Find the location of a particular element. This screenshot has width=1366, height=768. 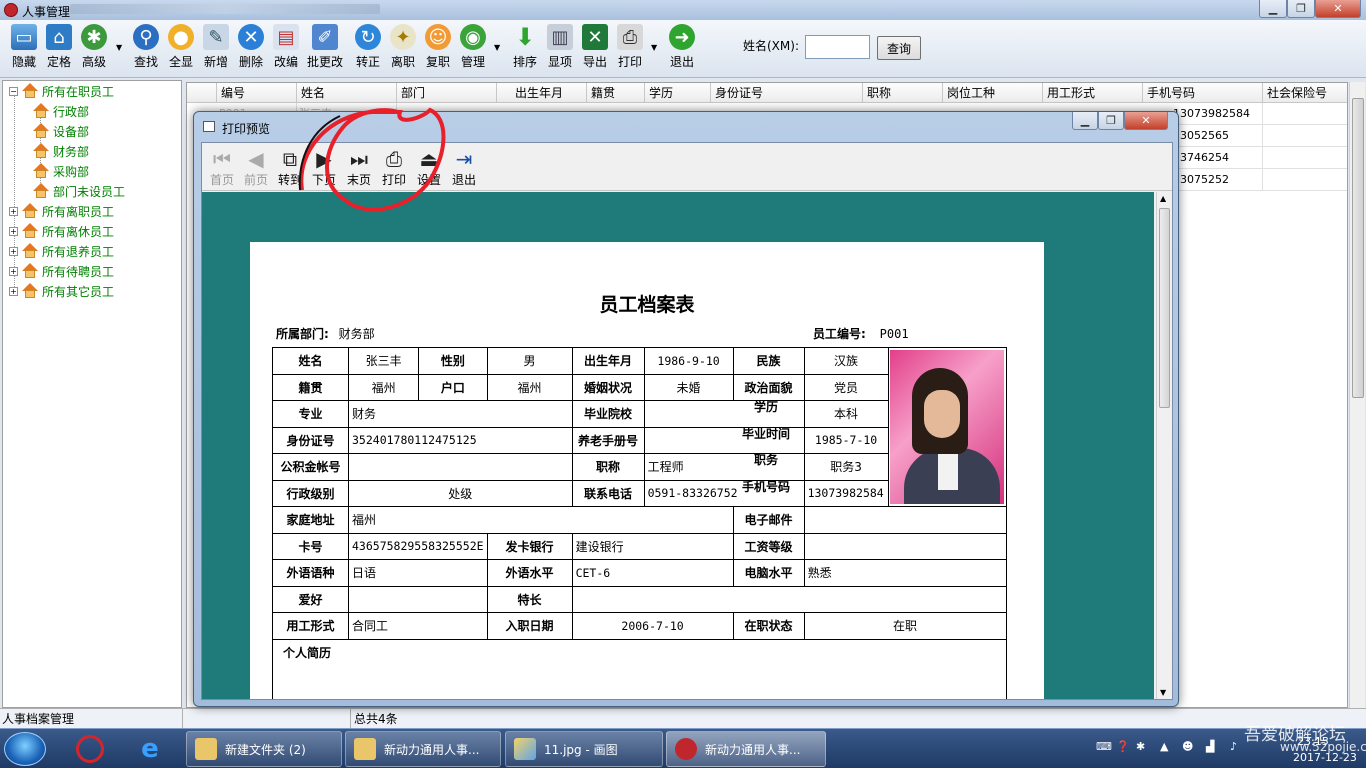

column-header: 用工形式 is located at coordinates (1093, 93).